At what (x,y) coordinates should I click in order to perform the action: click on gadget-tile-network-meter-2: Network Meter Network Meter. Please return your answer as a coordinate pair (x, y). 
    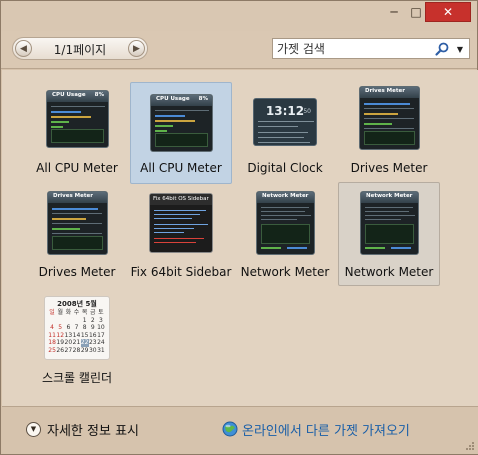
    Looking at the image, I should click on (389, 234).